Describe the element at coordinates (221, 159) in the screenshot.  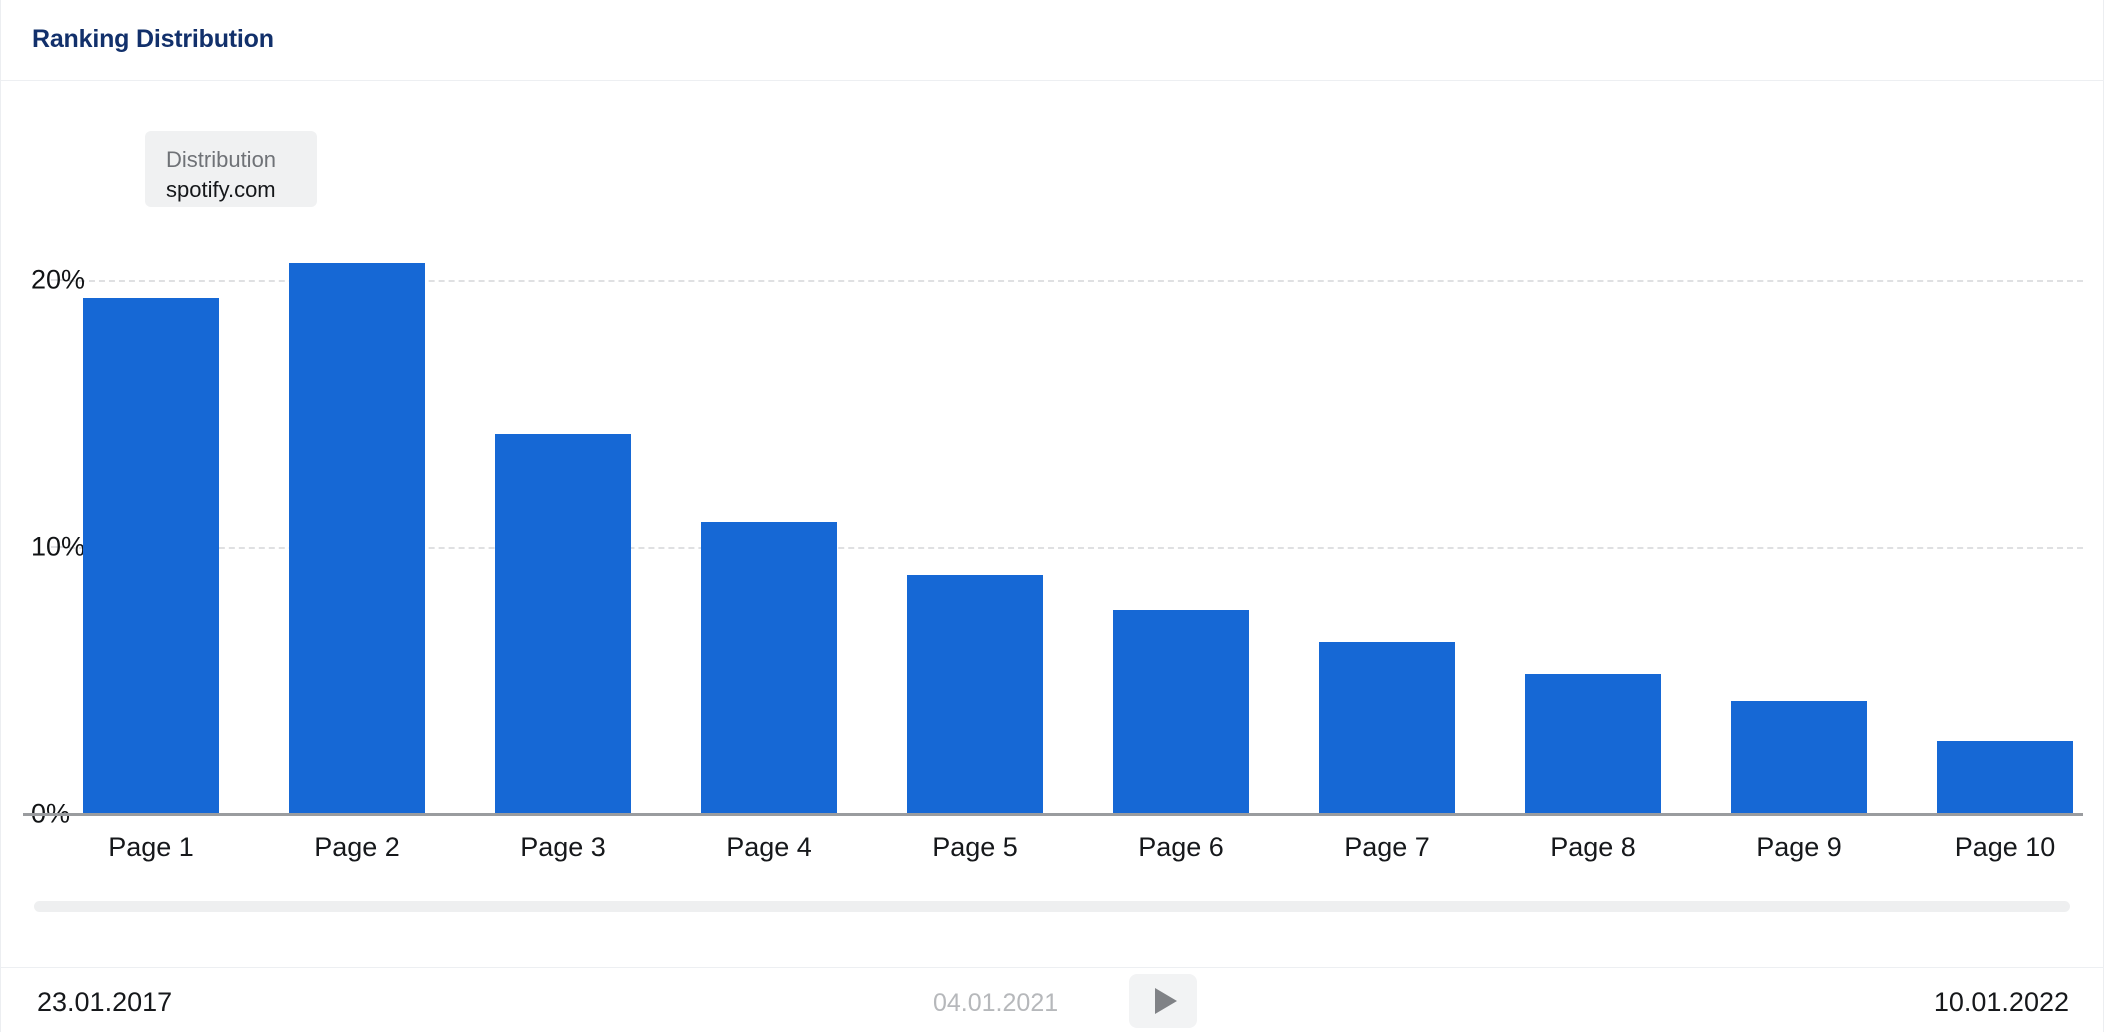
I see `tooltip-series-label: Distribution` at that location.